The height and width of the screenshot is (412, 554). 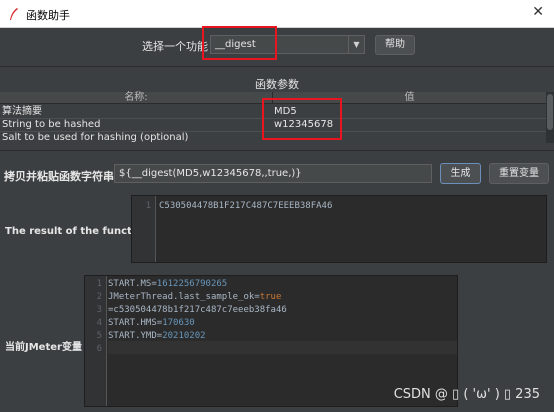 What do you see at coordinates (22, 111) in the screenshot?
I see `param-name: 算法摘要` at bounding box center [22, 111].